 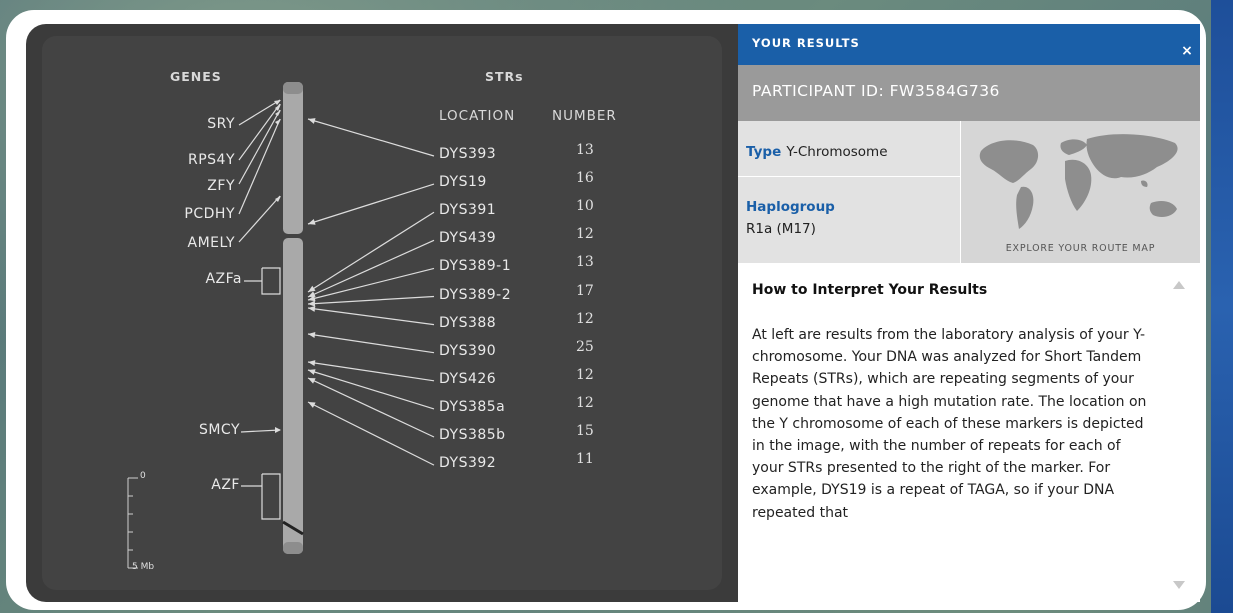 I want to click on str-number: 17, so click(x=585, y=290).